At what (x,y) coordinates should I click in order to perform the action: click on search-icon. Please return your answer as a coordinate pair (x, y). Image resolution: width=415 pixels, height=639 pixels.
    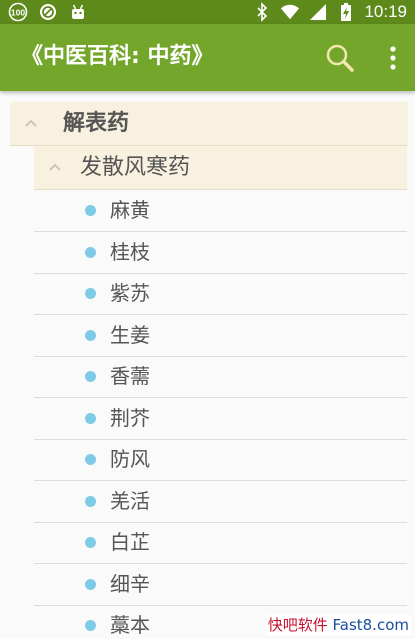
    Looking at the image, I should click on (340, 58).